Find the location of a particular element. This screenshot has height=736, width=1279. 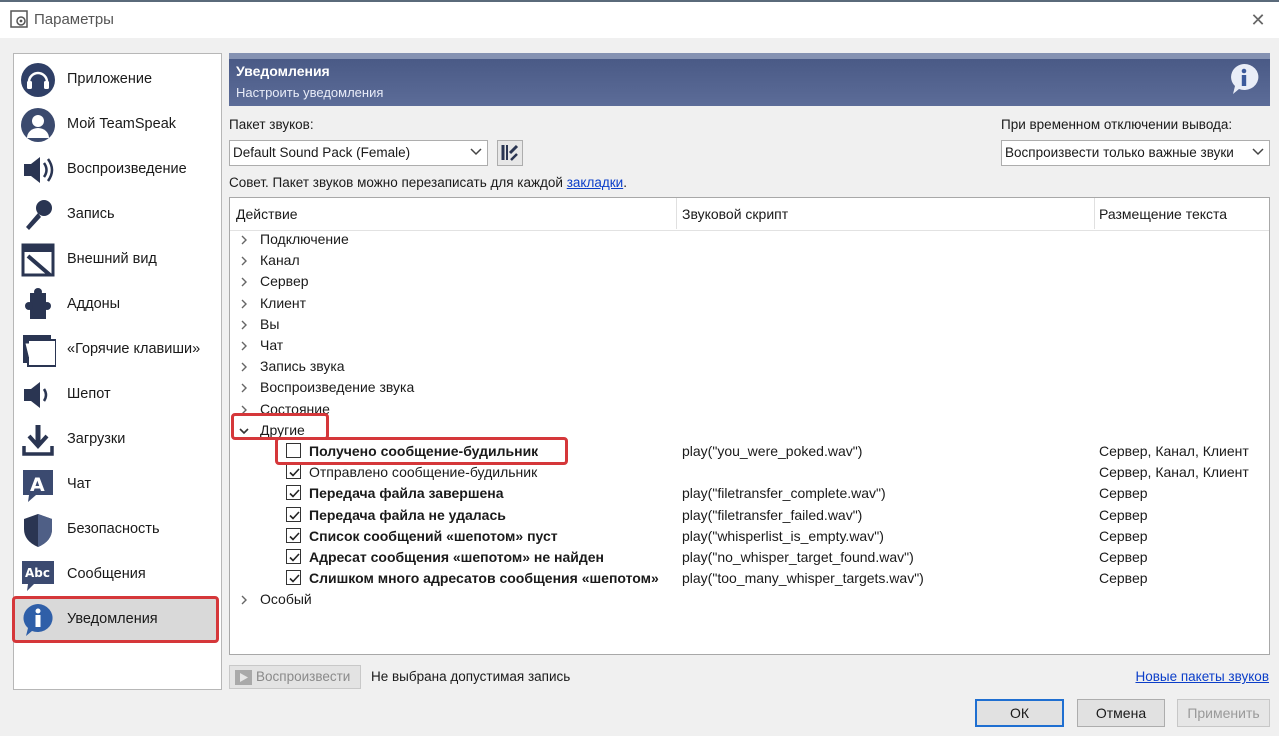

tree-group-7: Воспроизведение звука is located at coordinates (749, 387).